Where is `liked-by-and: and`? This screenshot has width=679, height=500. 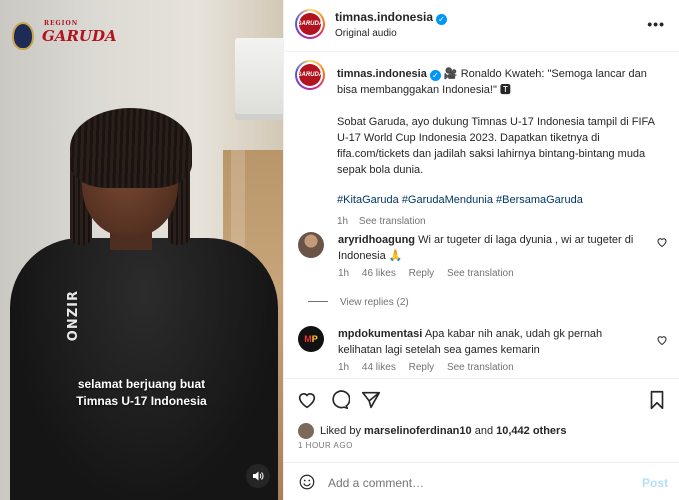 liked-by-and: and is located at coordinates (484, 431).